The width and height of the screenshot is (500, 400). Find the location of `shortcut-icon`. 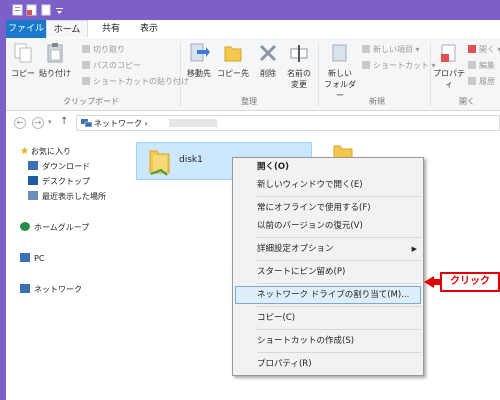

shortcut-icon is located at coordinates (366, 65).